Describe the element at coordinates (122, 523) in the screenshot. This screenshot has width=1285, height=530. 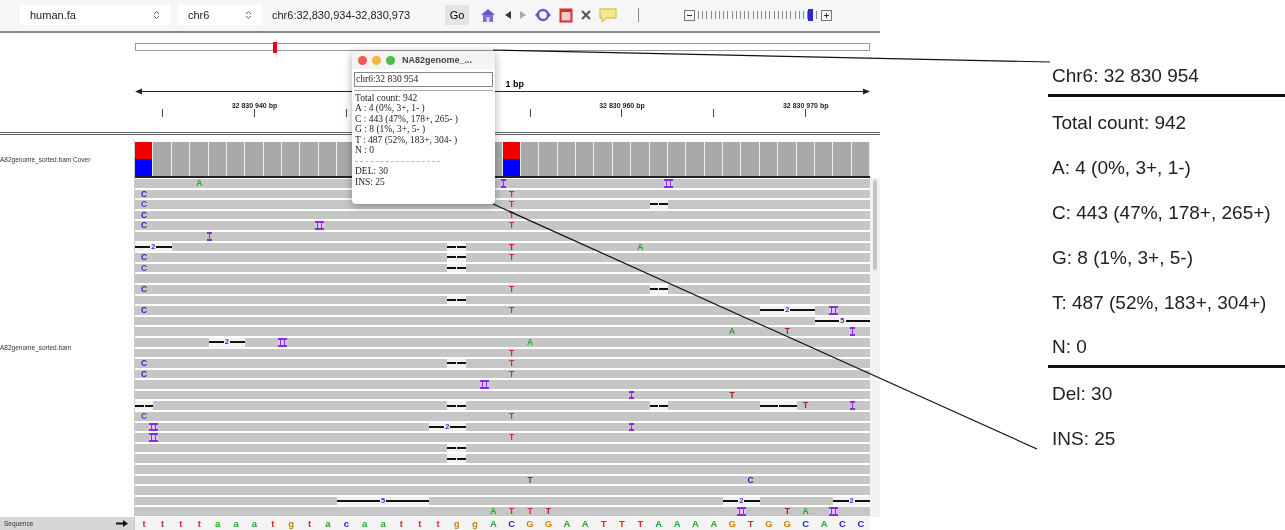
I see `strand-arrow-icon` at that location.